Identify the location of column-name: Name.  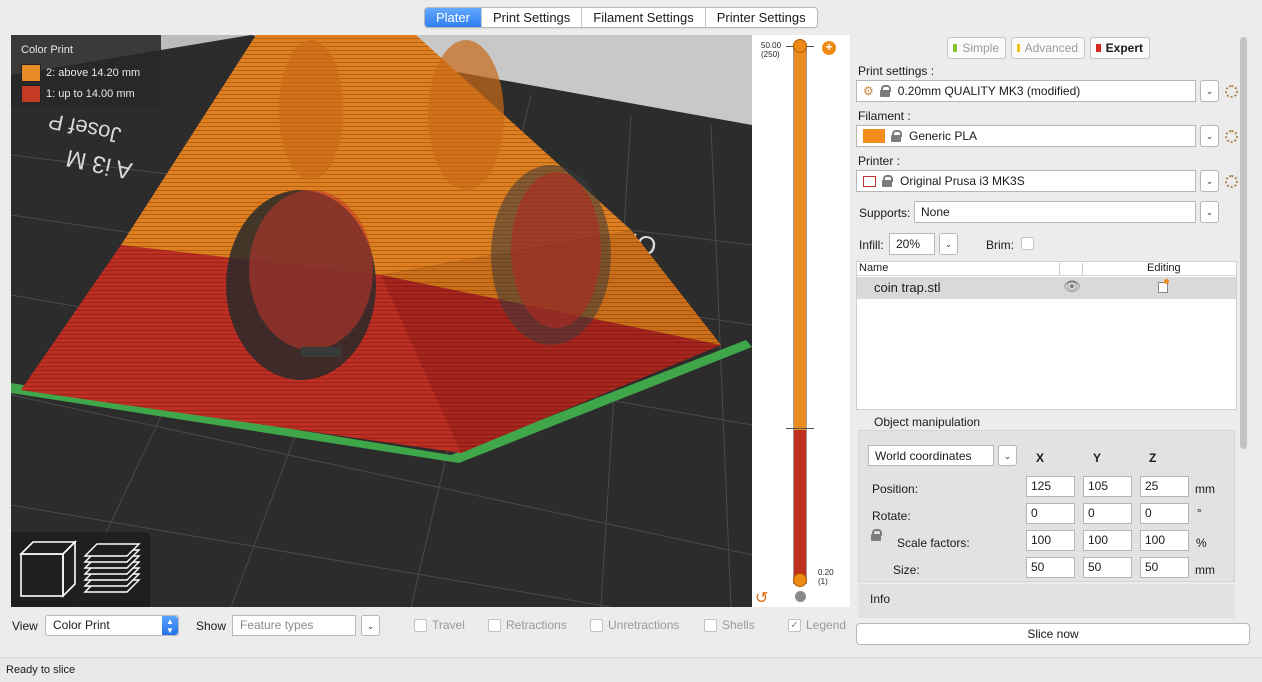
(873, 268).